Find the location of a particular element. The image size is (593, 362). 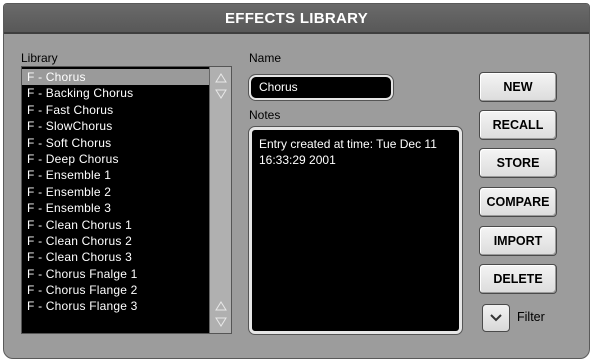

library-item: F - Ensemble 3 is located at coordinates (115, 208).